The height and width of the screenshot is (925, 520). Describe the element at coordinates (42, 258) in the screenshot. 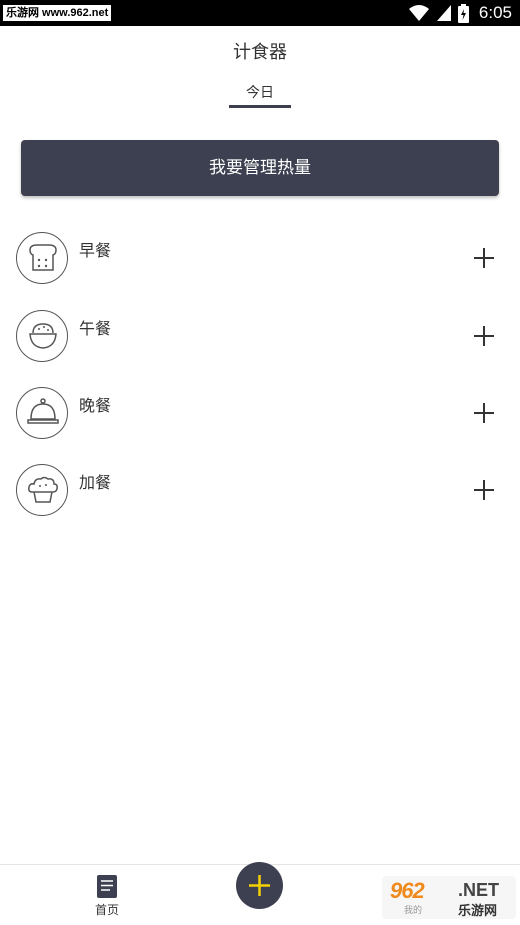

I see `bread-icon` at that location.